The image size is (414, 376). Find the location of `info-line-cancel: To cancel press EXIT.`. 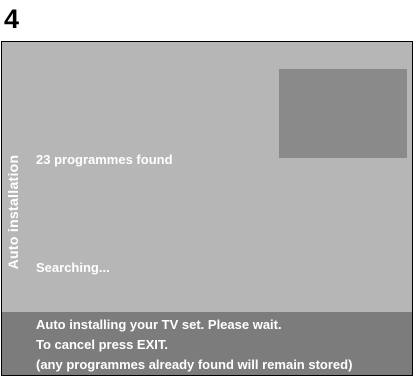

info-line-cancel: To cancel press EXIT. is located at coordinates (102, 344).